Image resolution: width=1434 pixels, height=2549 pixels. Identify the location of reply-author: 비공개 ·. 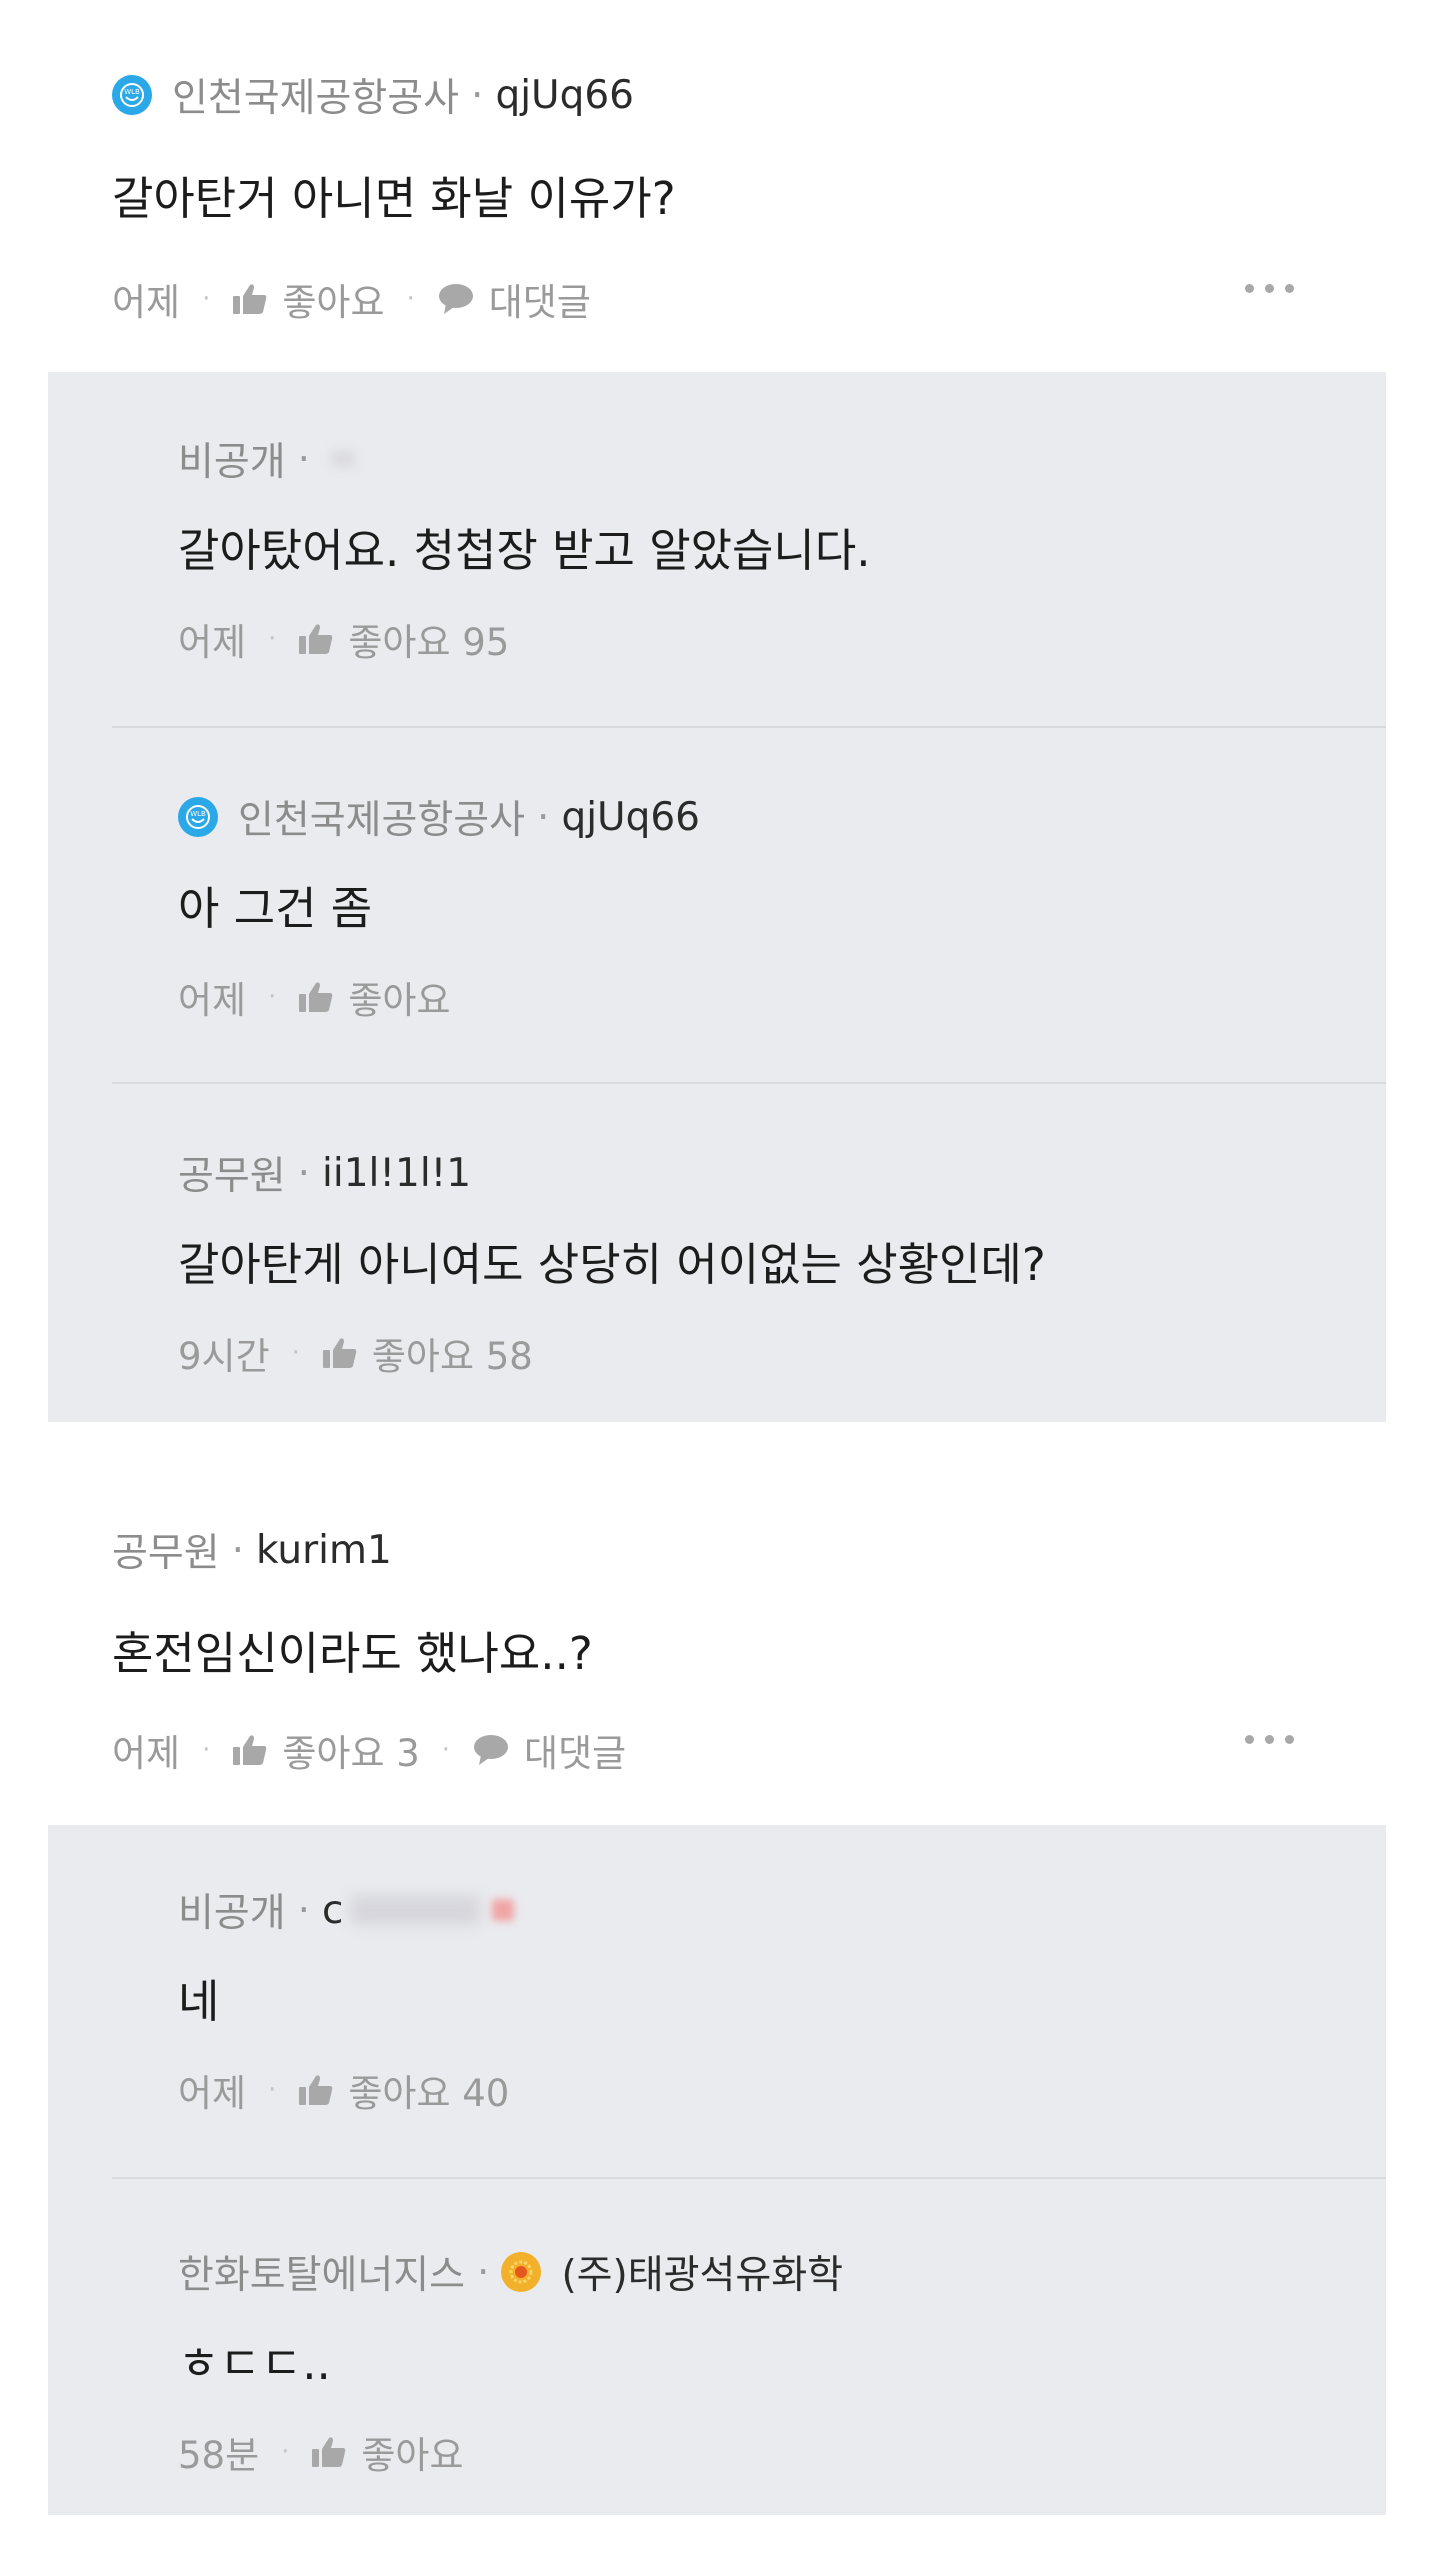
(267, 459).